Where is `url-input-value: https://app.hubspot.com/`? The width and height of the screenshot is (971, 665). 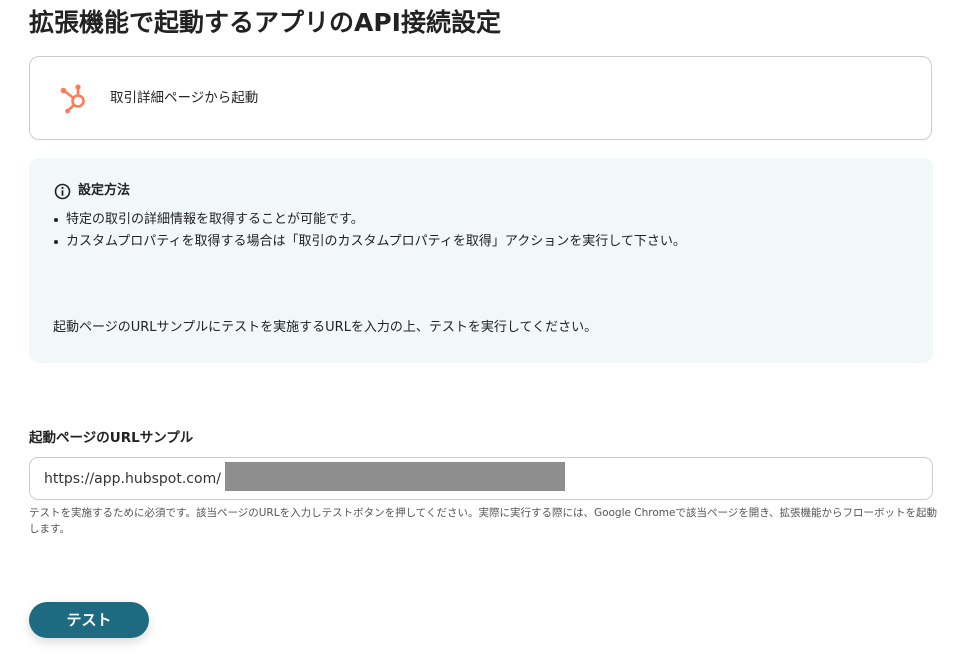
url-input-value: https://app.hubspot.com/ is located at coordinates (132, 479).